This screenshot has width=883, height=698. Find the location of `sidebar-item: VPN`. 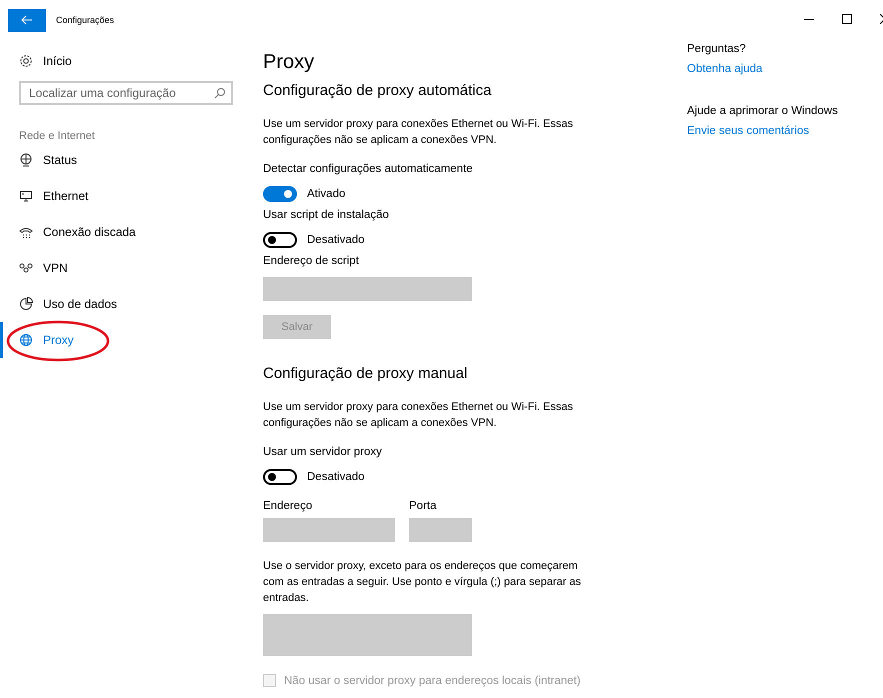

sidebar-item: VPN is located at coordinates (122, 268).